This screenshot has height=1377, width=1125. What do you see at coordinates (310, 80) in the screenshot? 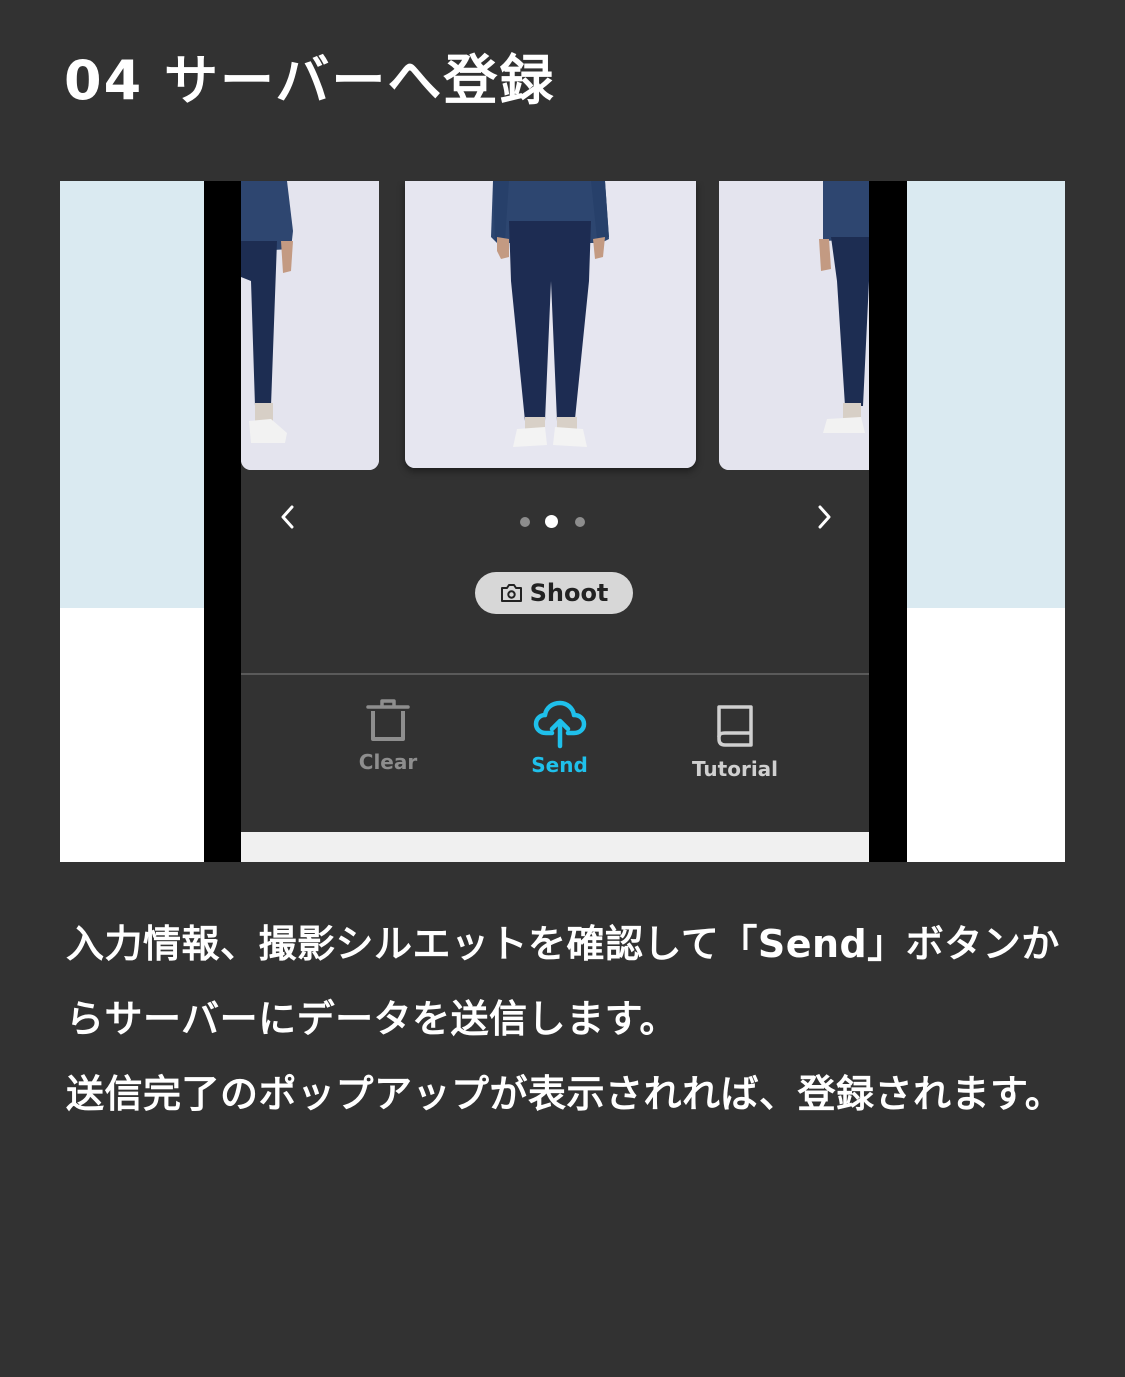
I see `page-heading: 04 サーバーへ登録` at bounding box center [310, 80].